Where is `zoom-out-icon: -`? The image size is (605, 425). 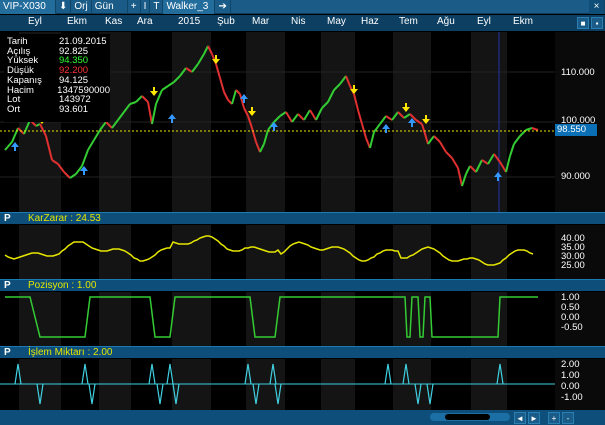 zoom-out-icon: - is located at coordinates (568, 418).